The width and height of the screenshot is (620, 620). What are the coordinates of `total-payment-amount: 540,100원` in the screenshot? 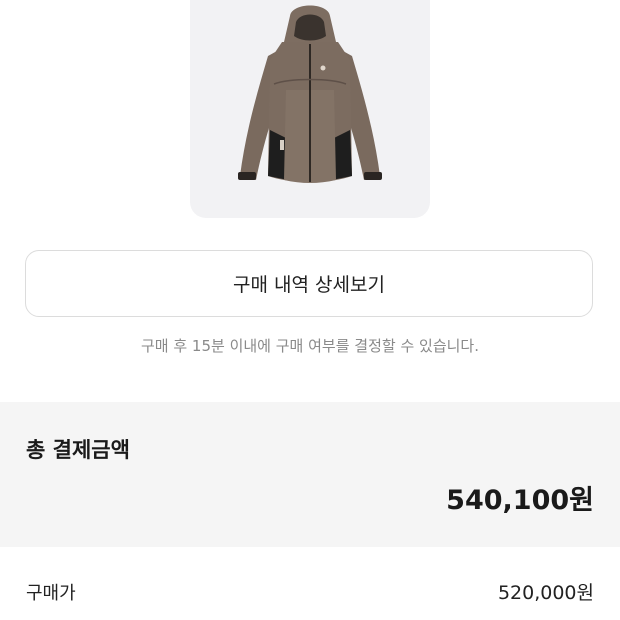 It's located at (520, 500).